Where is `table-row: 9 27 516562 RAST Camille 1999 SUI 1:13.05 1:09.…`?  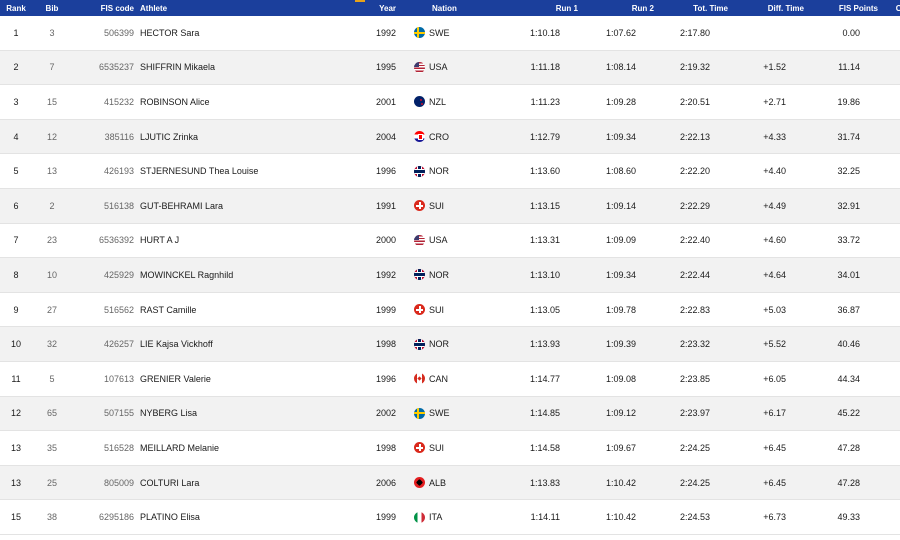
table-row: 9 27 516562 RAST Camille 1999 SUI 1:13.05 1:09.… is located at coordinates (450, 310).